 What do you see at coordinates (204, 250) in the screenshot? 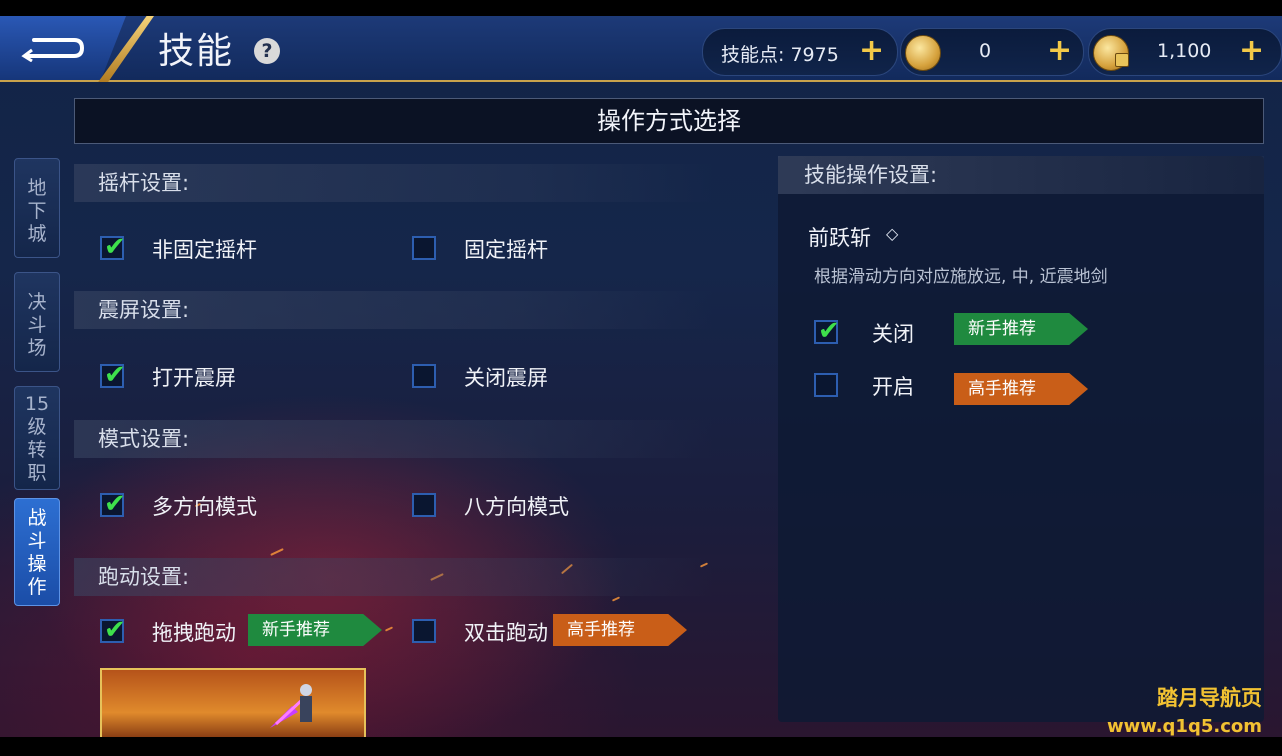
I see `option-label: 非固定摇杆` at bounding box center [204, 250].